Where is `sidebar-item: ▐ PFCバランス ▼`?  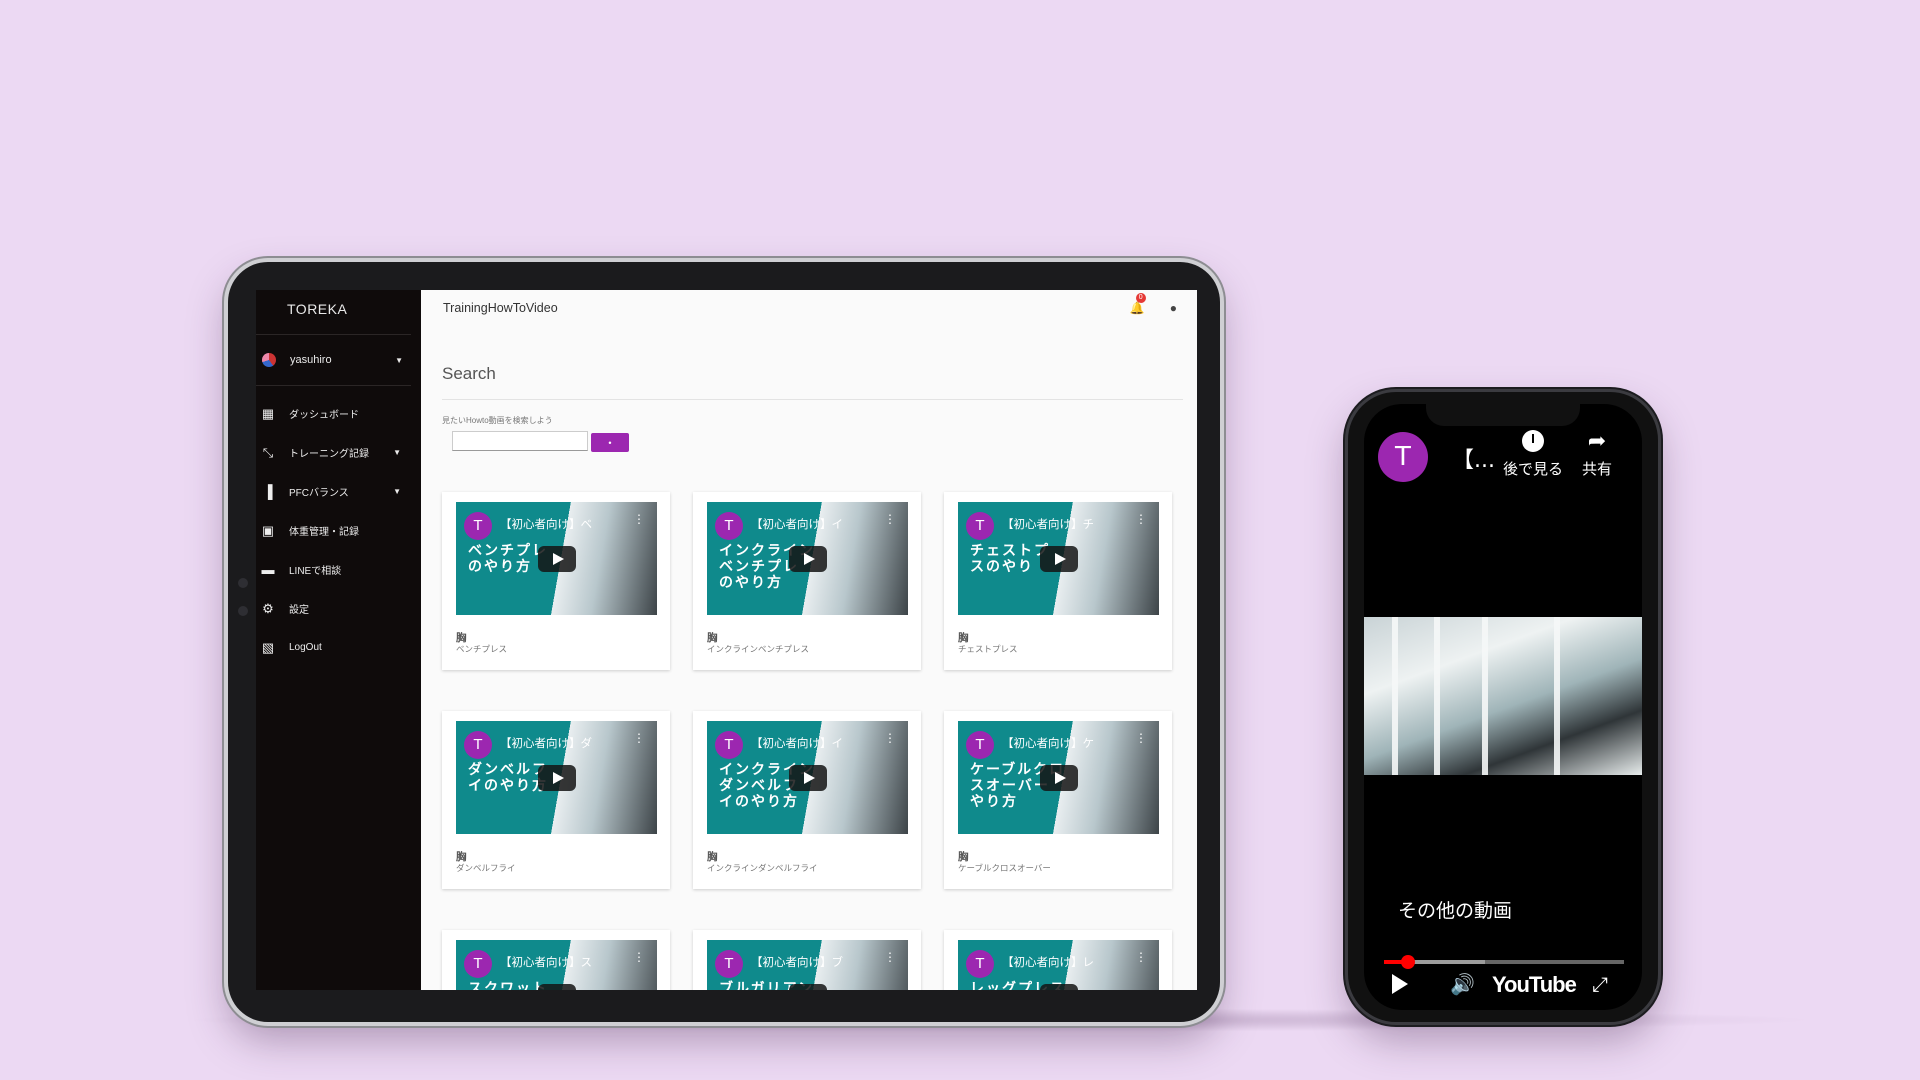
sidebar-item: ▐ PFCバランス ▼ is located at coordinates (338, 491).